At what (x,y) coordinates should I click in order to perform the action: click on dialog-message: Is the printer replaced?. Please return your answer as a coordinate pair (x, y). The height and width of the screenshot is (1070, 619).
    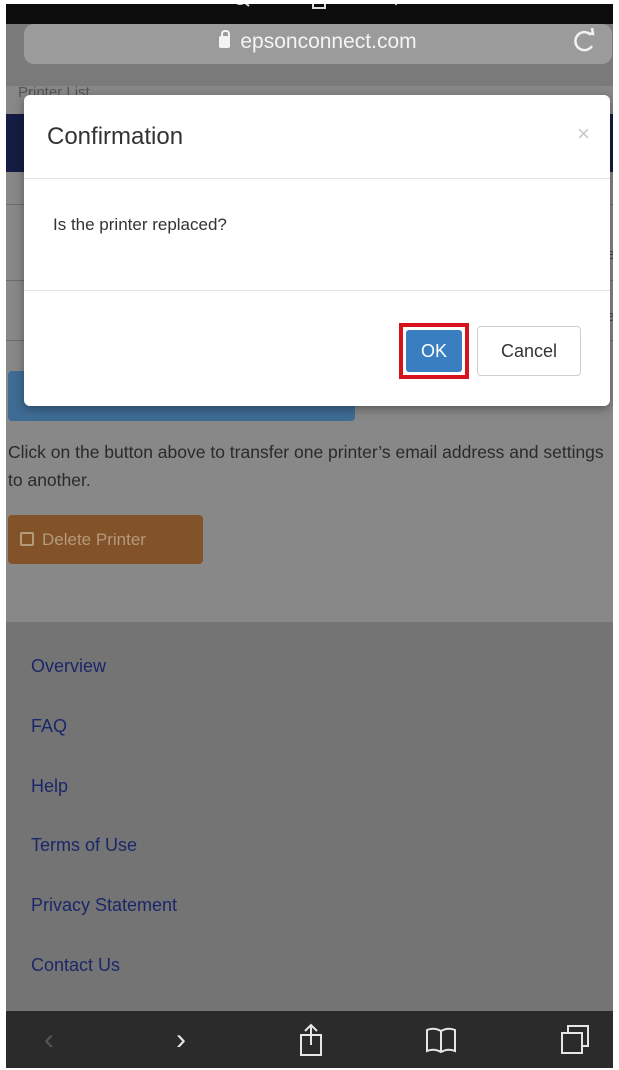
    Looking at the image, I should click on (140, 224).